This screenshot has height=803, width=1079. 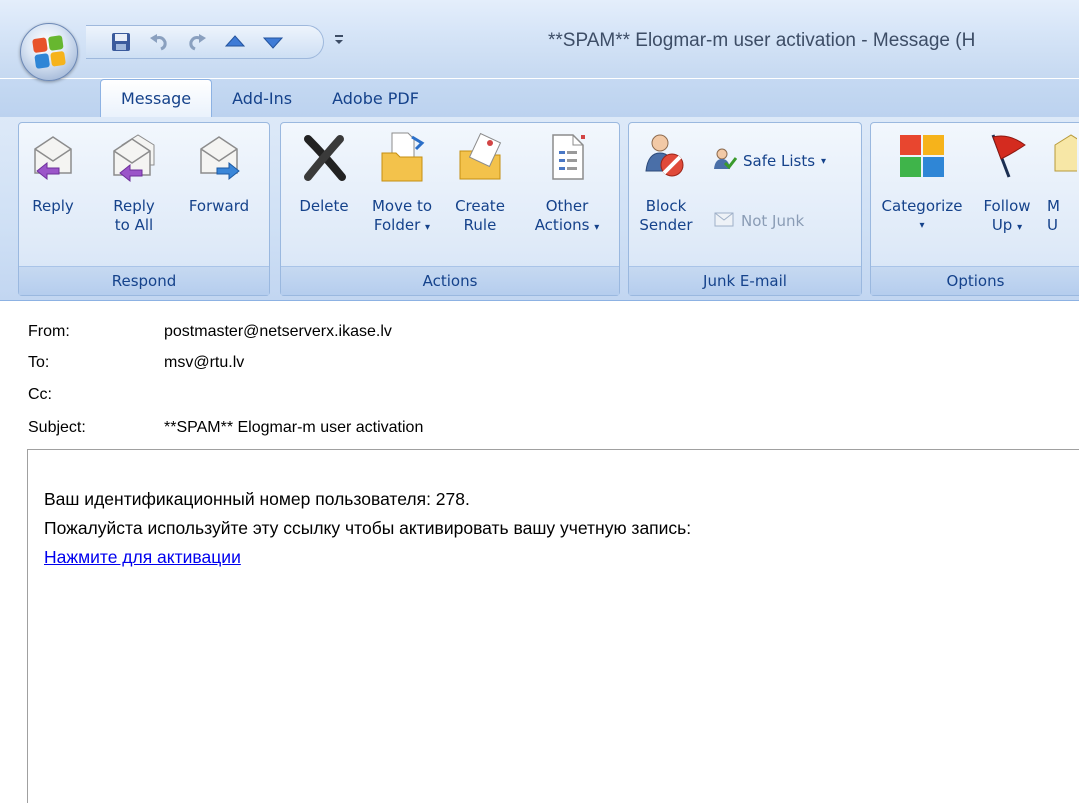 I want to click on follow-up-button: Follow Up ▾, so click(x=1007, y=184).